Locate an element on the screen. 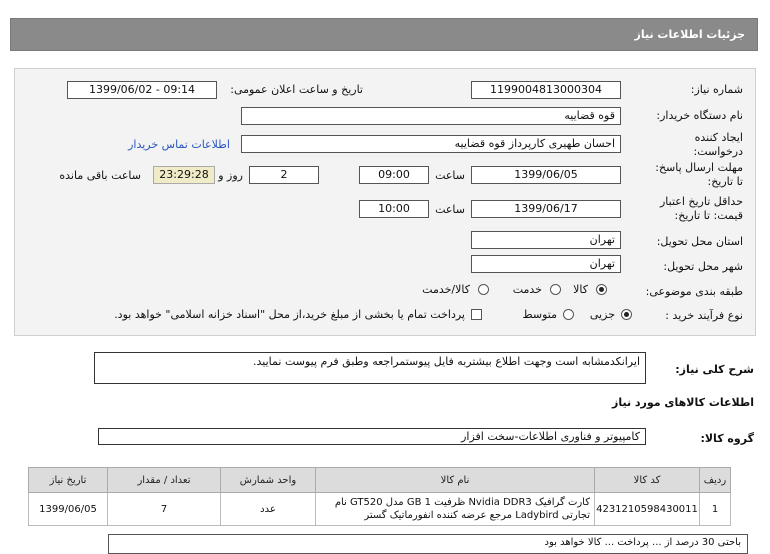  city-label: شهر محل تحویل: is located at coordinates (703, 266).